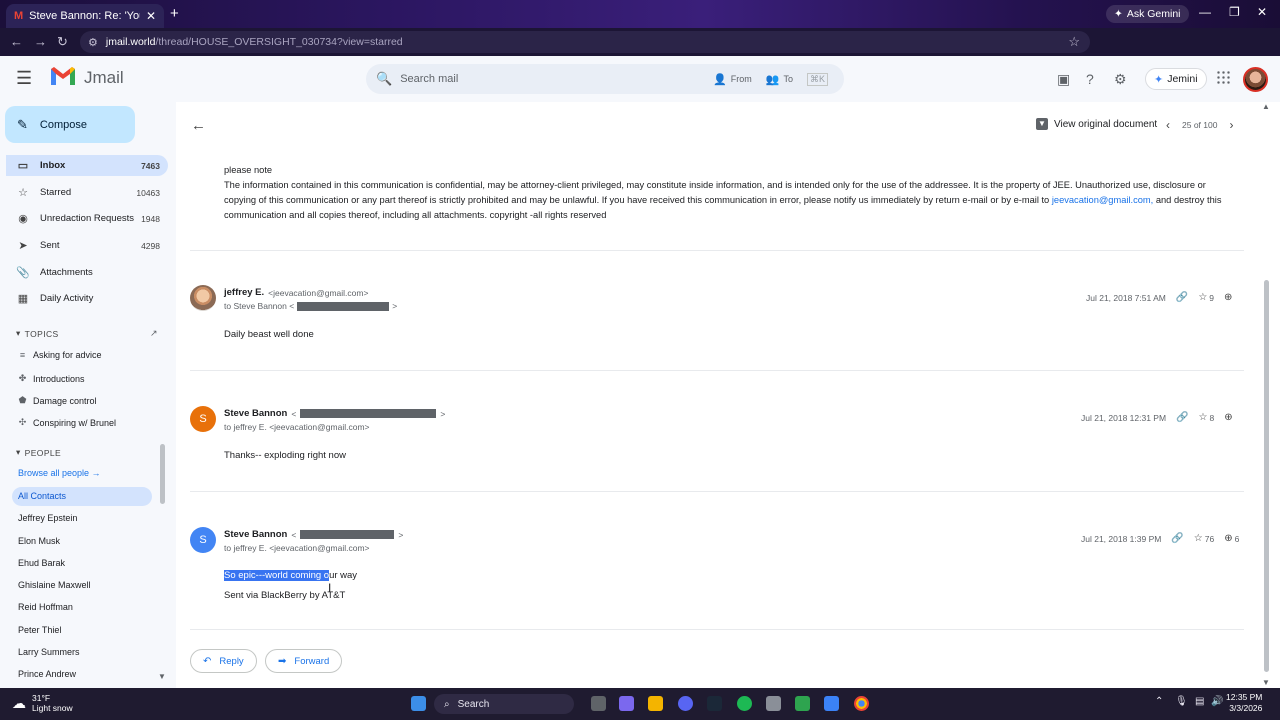 The height and width of the screenshot is (720, 1280). What do you see at coordinates (37, 333) in the screenshot?
I see `topics-header: ▾ TOPICS` at bounding box center [37, 333].